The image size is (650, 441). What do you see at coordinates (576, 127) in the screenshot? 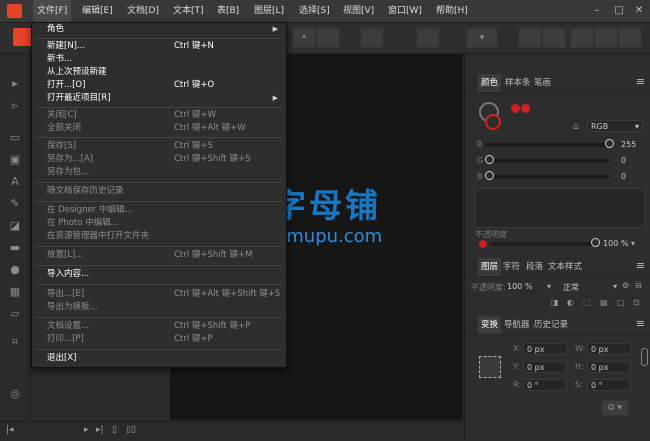
I see `lock-icon: ⌂` at bounding box center [576, 127].